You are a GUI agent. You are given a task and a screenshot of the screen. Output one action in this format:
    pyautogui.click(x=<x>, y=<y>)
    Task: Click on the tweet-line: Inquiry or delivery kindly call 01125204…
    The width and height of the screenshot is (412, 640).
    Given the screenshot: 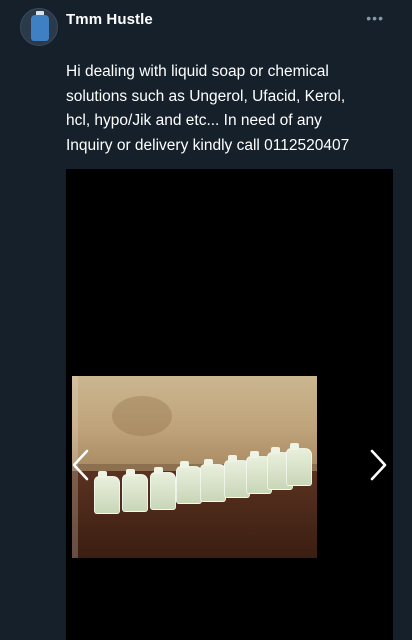 What is the action you would take?
    pyautogui.click(x=208, y=145)
    